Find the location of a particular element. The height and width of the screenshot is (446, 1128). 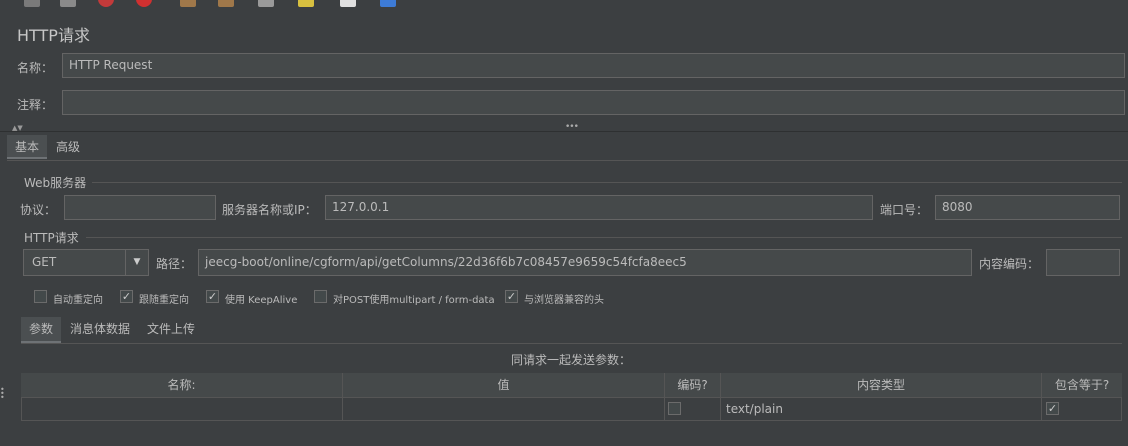

browser-headers-label: 与浏览器兼容的头 is located at coordinates (564, 300).